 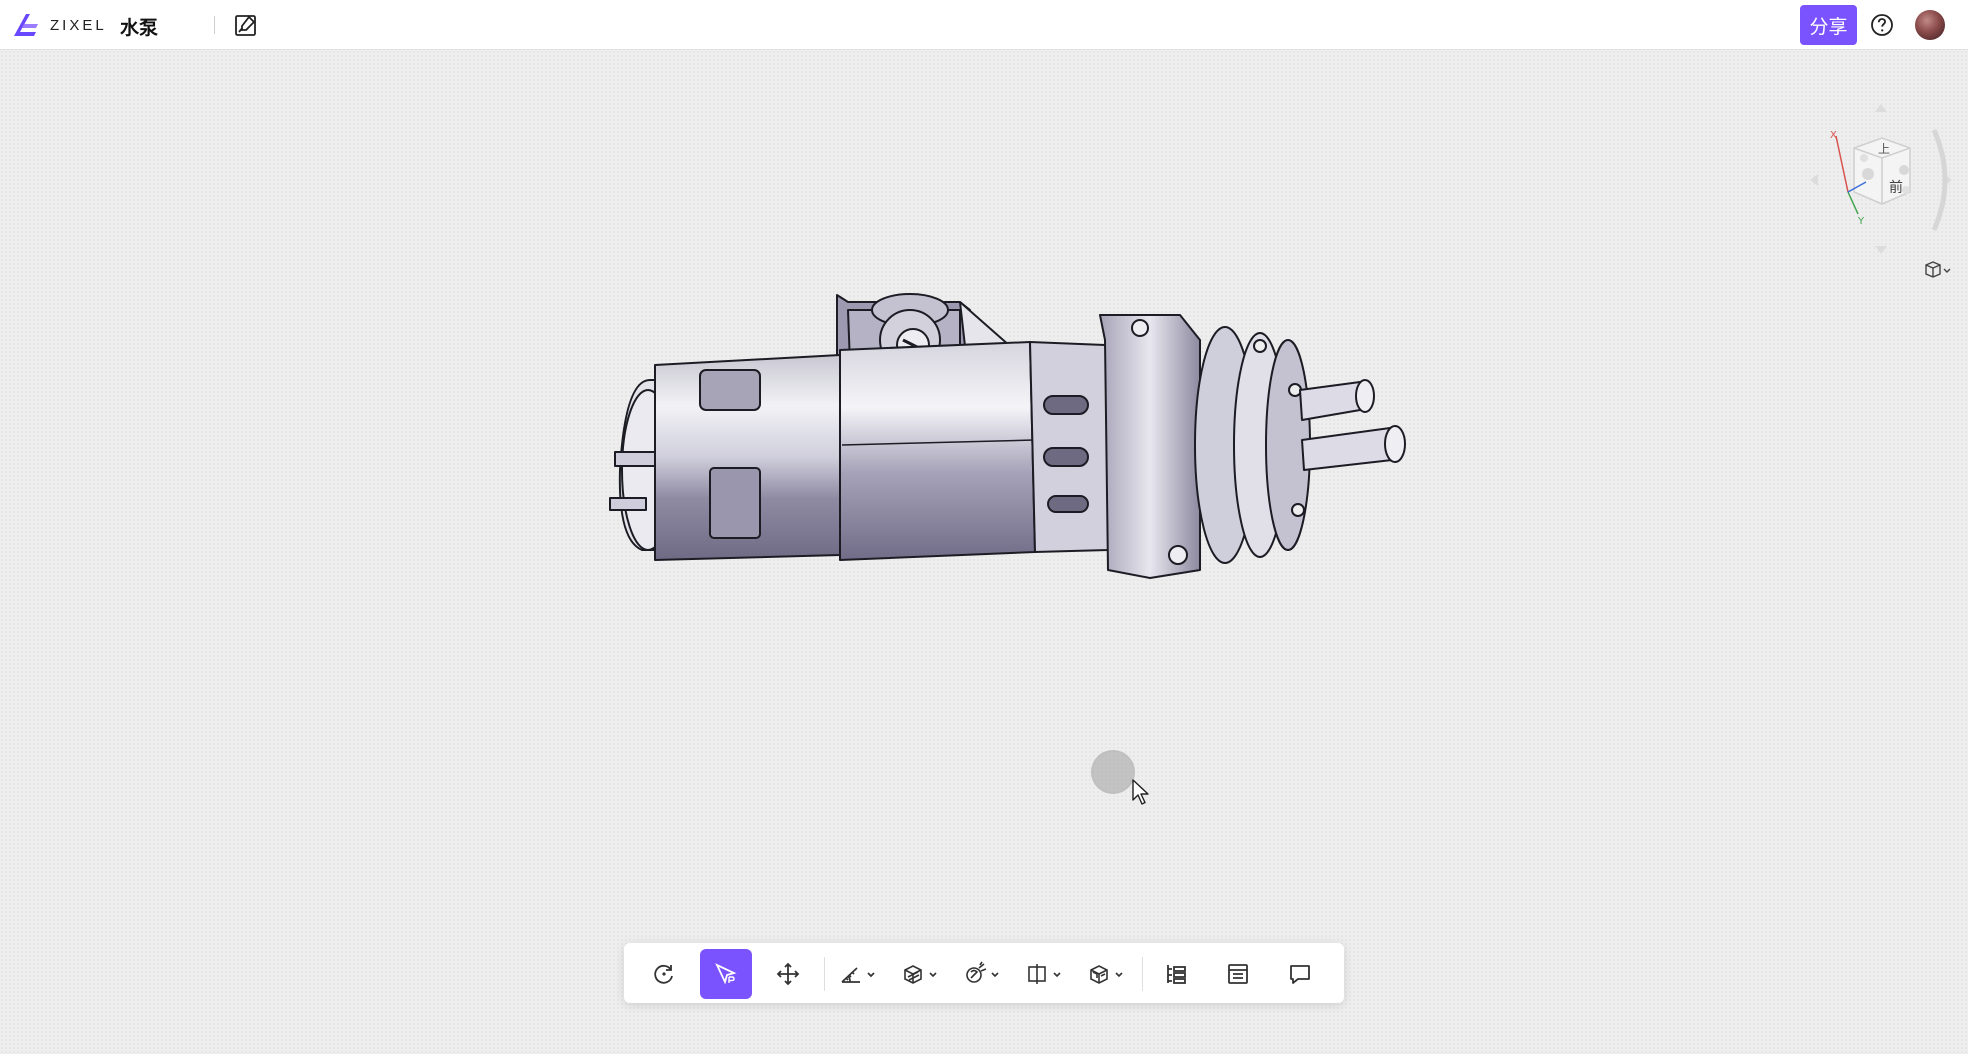 I want to click on properties-button, so click(x=1238, y=974).